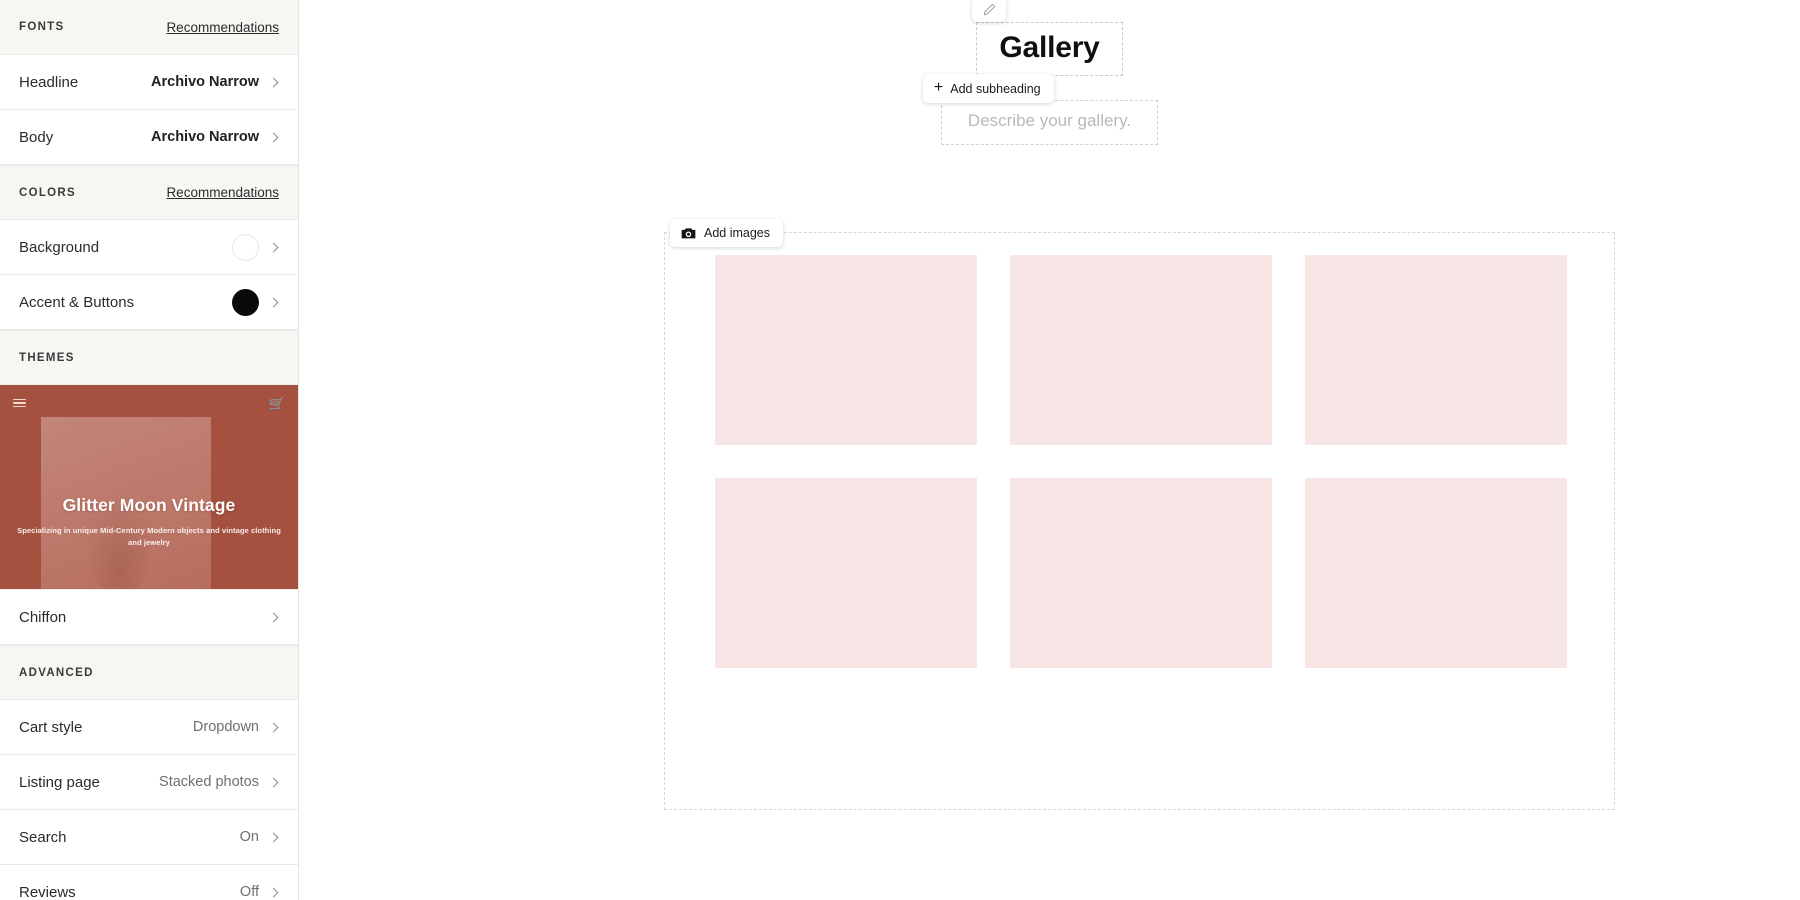 The width and height of the screenshot is (1800, 900). I want to click on colors-recommendations-link: Recommendations, so click(222, 192).